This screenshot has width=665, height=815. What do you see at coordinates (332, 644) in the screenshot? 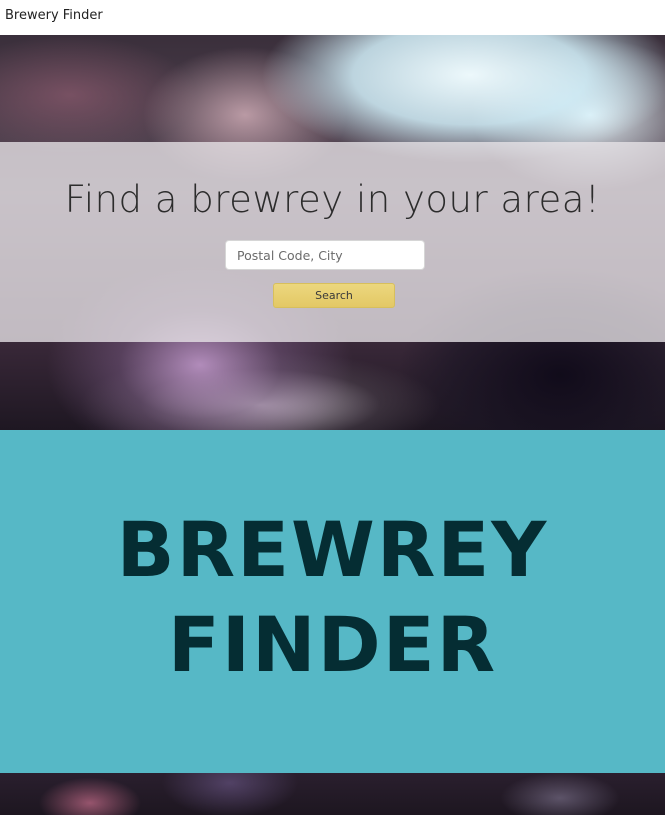
I see `banner-title-line-2: FINDER` at bounding box center [332, 644].